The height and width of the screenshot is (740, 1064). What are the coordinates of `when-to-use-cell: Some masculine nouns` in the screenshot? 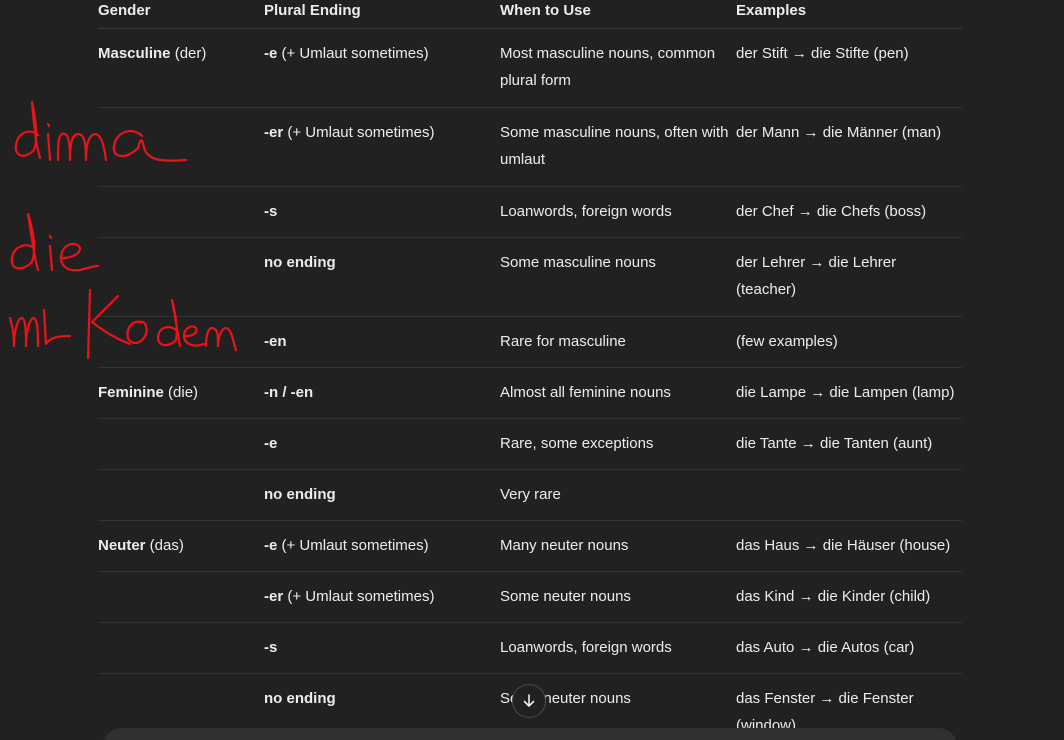 It's located at (618, 277).